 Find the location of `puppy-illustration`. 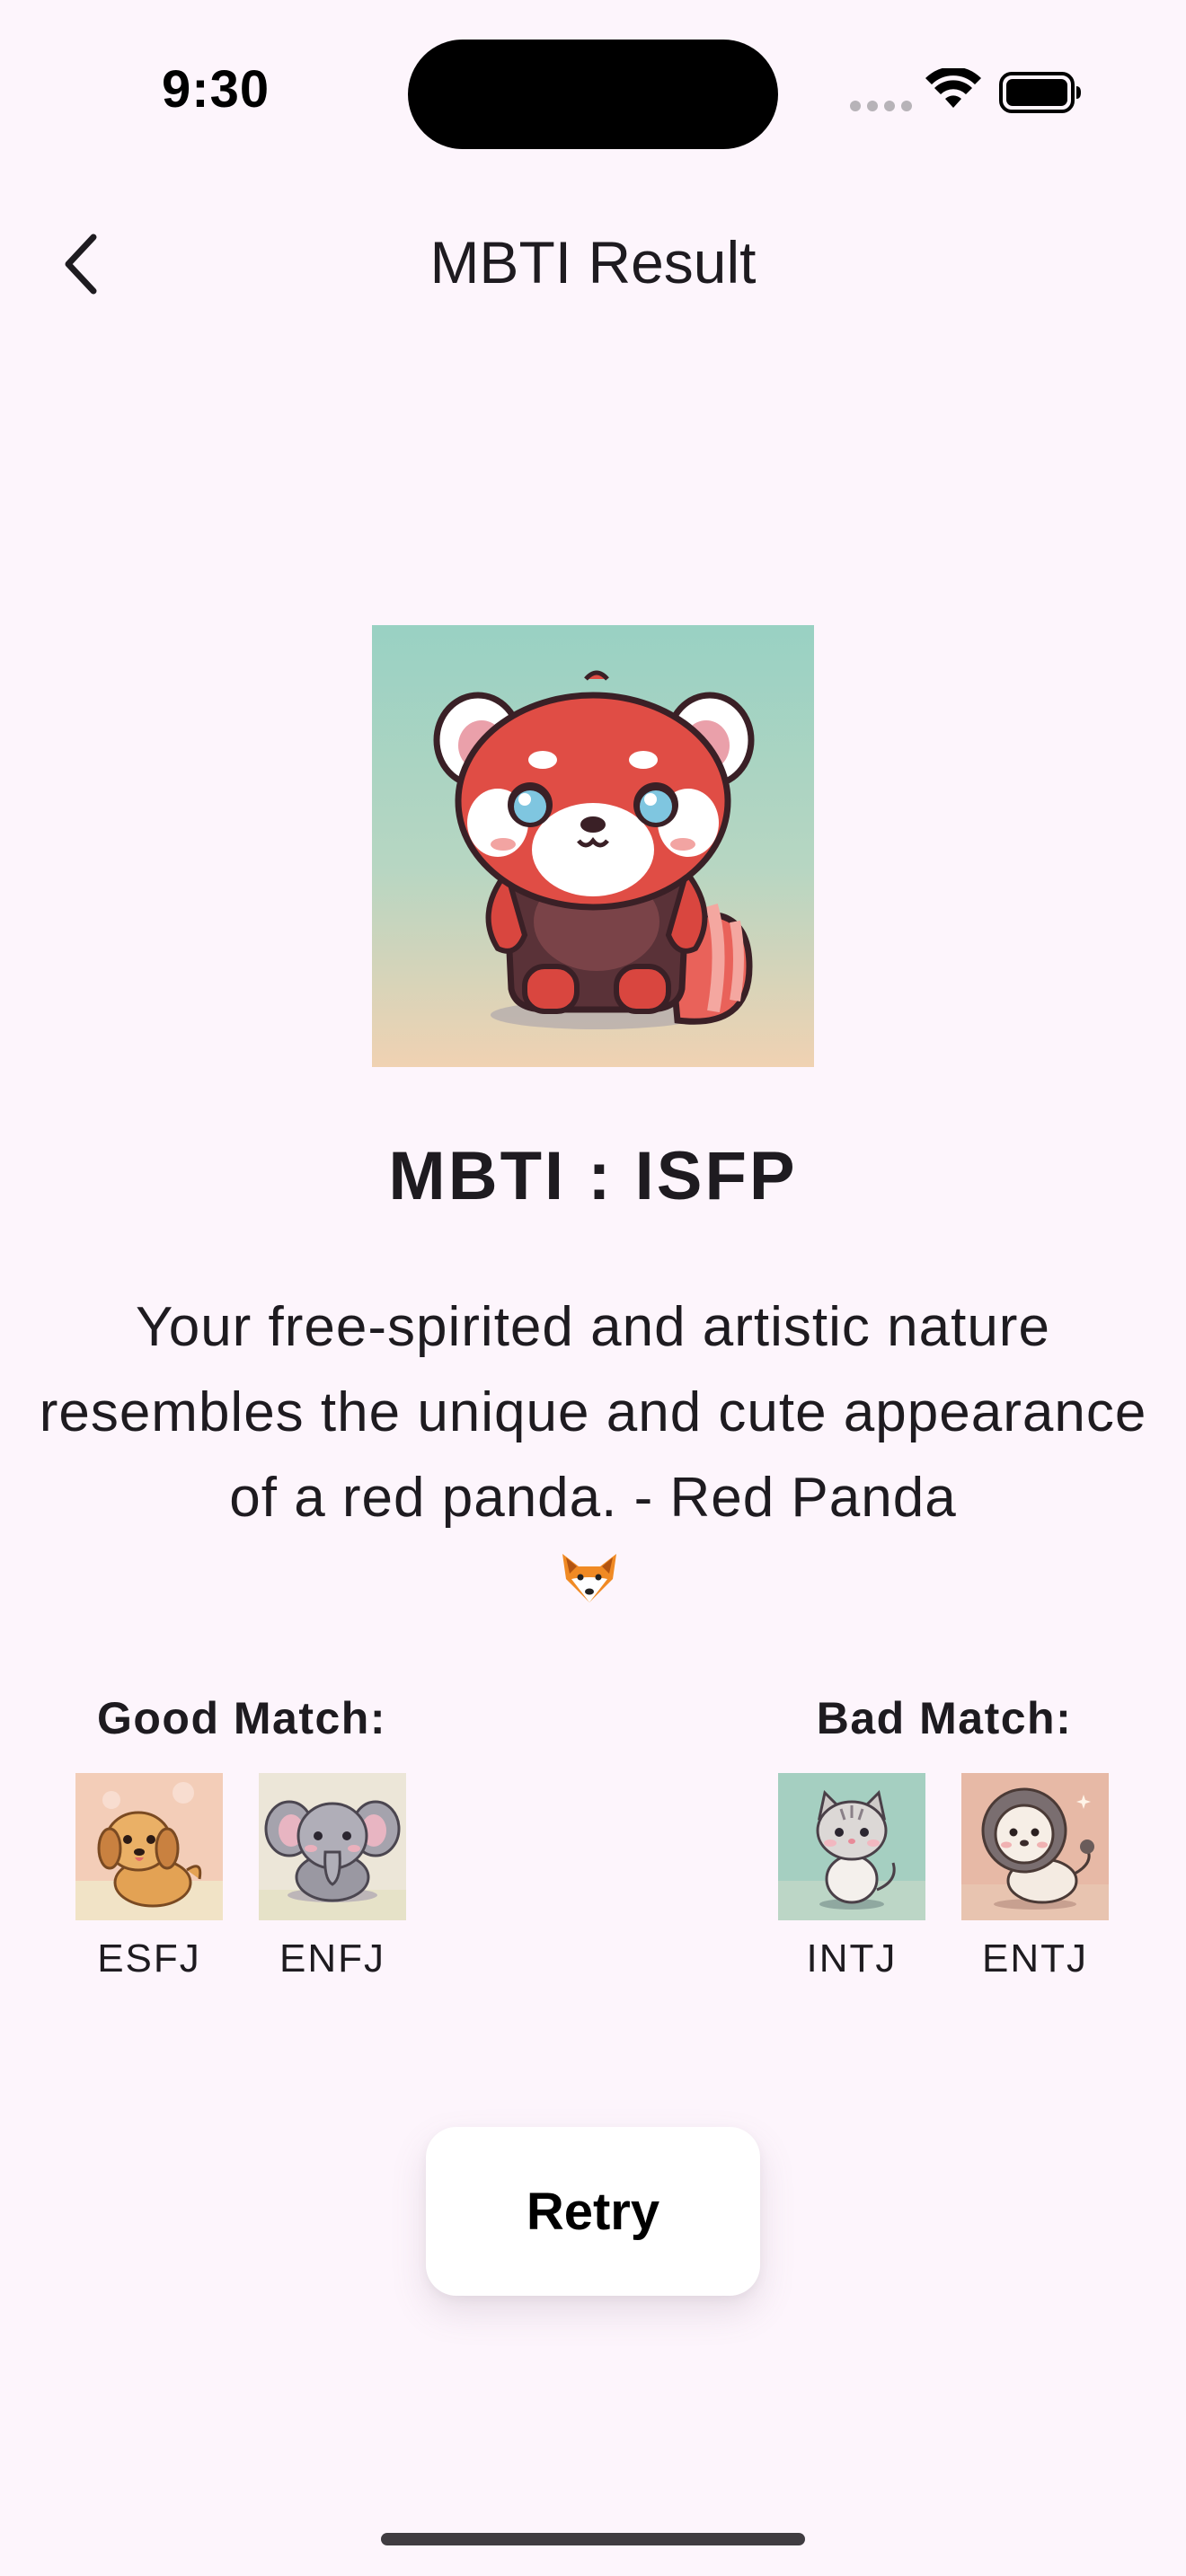

puppy-illustration is located at coordinates (149, 1846).